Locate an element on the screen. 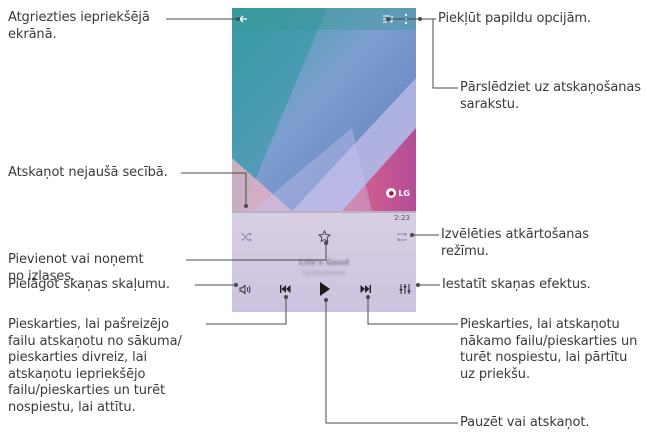 Image resolution: width=647 pixels, height=436 pixels. line-next is located at coordinates (412, 311).